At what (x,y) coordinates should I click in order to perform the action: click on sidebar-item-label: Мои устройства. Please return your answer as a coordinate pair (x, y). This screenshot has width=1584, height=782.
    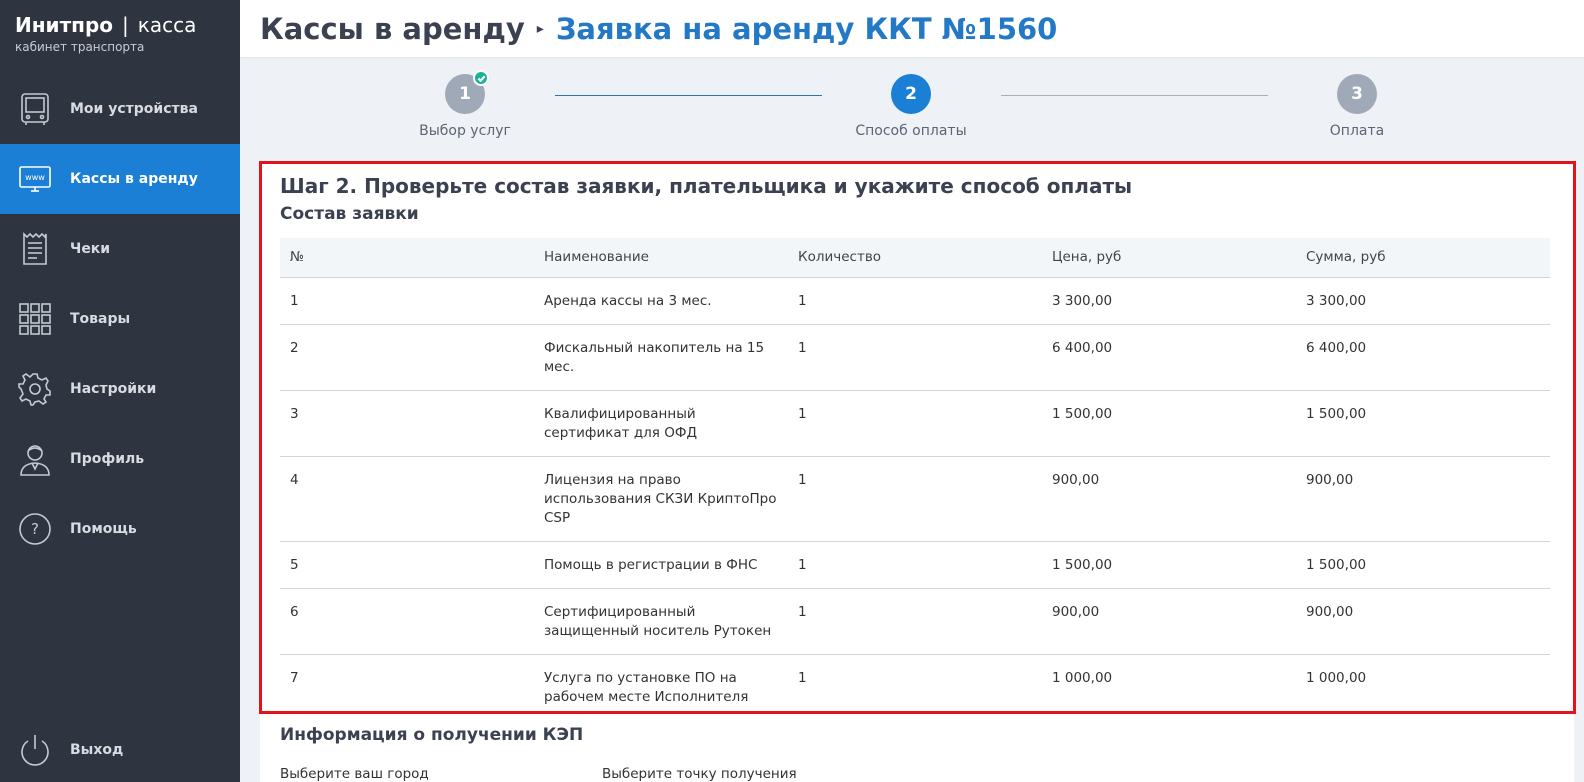
    Looking at the image, I should click on (134, 109).